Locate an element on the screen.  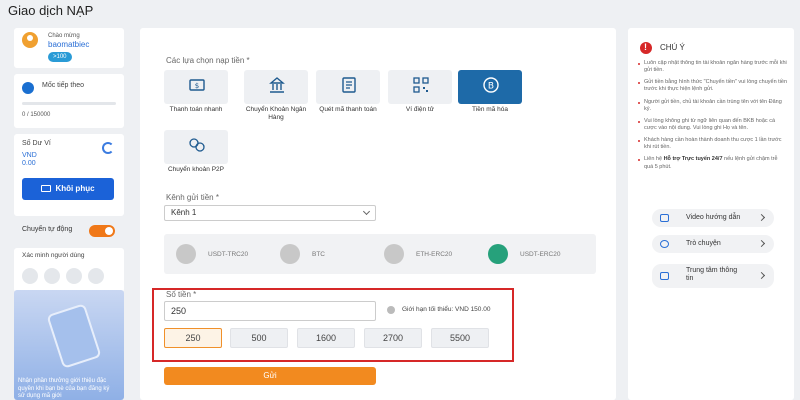
verify-label: Xác minh người dùng is located at coordinates (53, 255).